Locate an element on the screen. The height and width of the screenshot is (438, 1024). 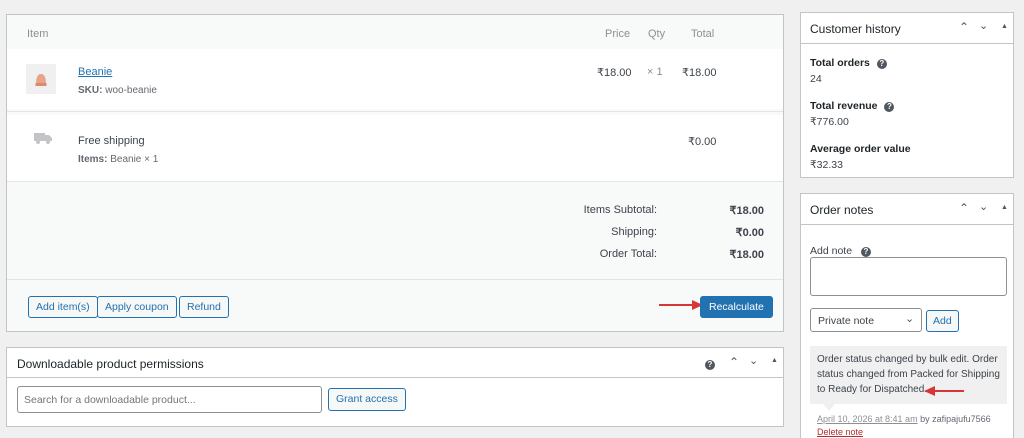
shipping-items: Items: Beanie × 1 is located at coordinates (118, 159).